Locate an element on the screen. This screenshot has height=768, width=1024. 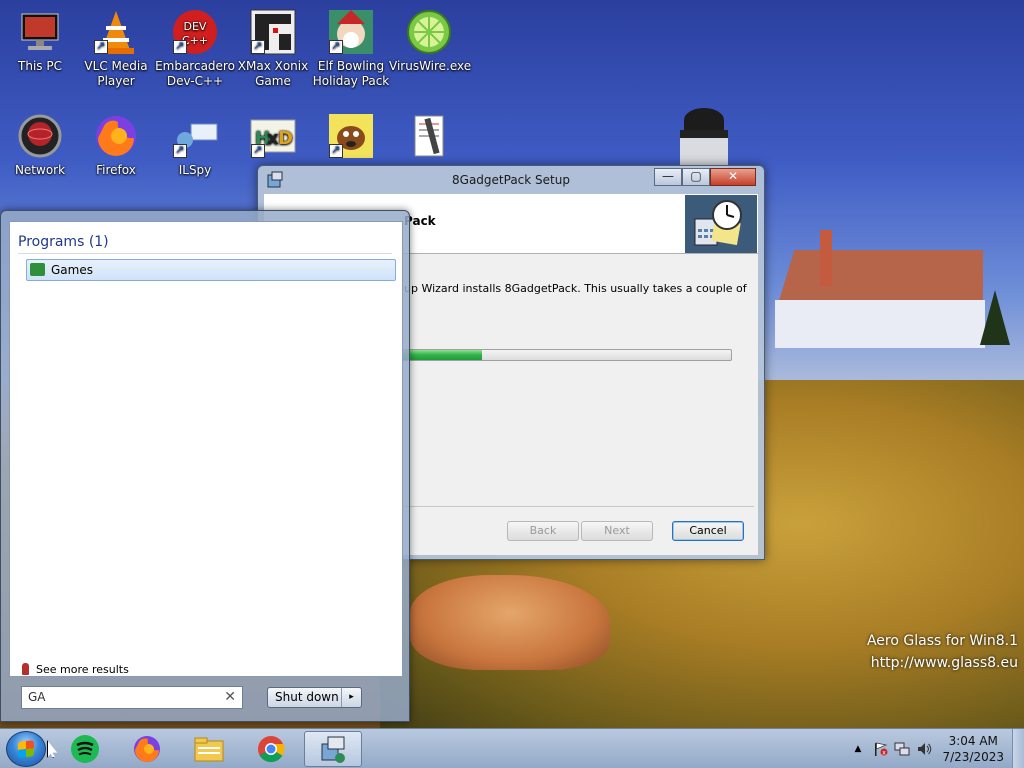
see-more-results-link: See more results is located at coordinates (75, 669).